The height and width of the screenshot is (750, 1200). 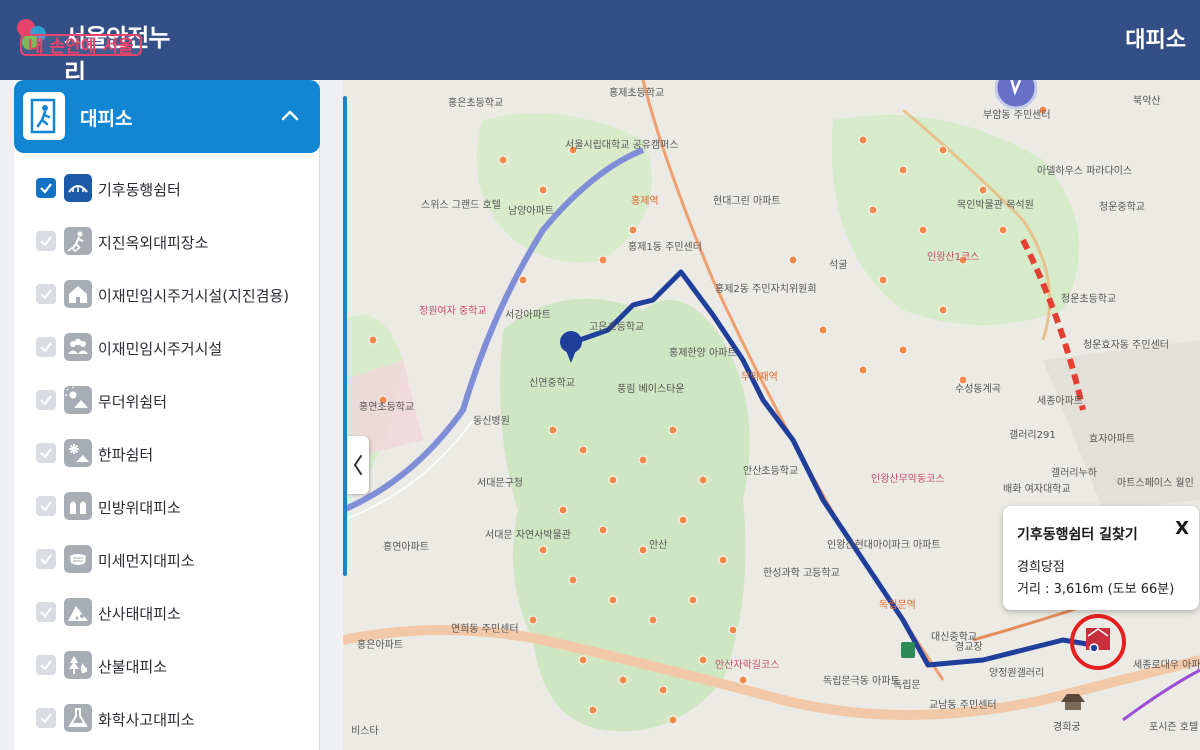 I want to click on map-label: 동신병원, so click(x=491, y=421).